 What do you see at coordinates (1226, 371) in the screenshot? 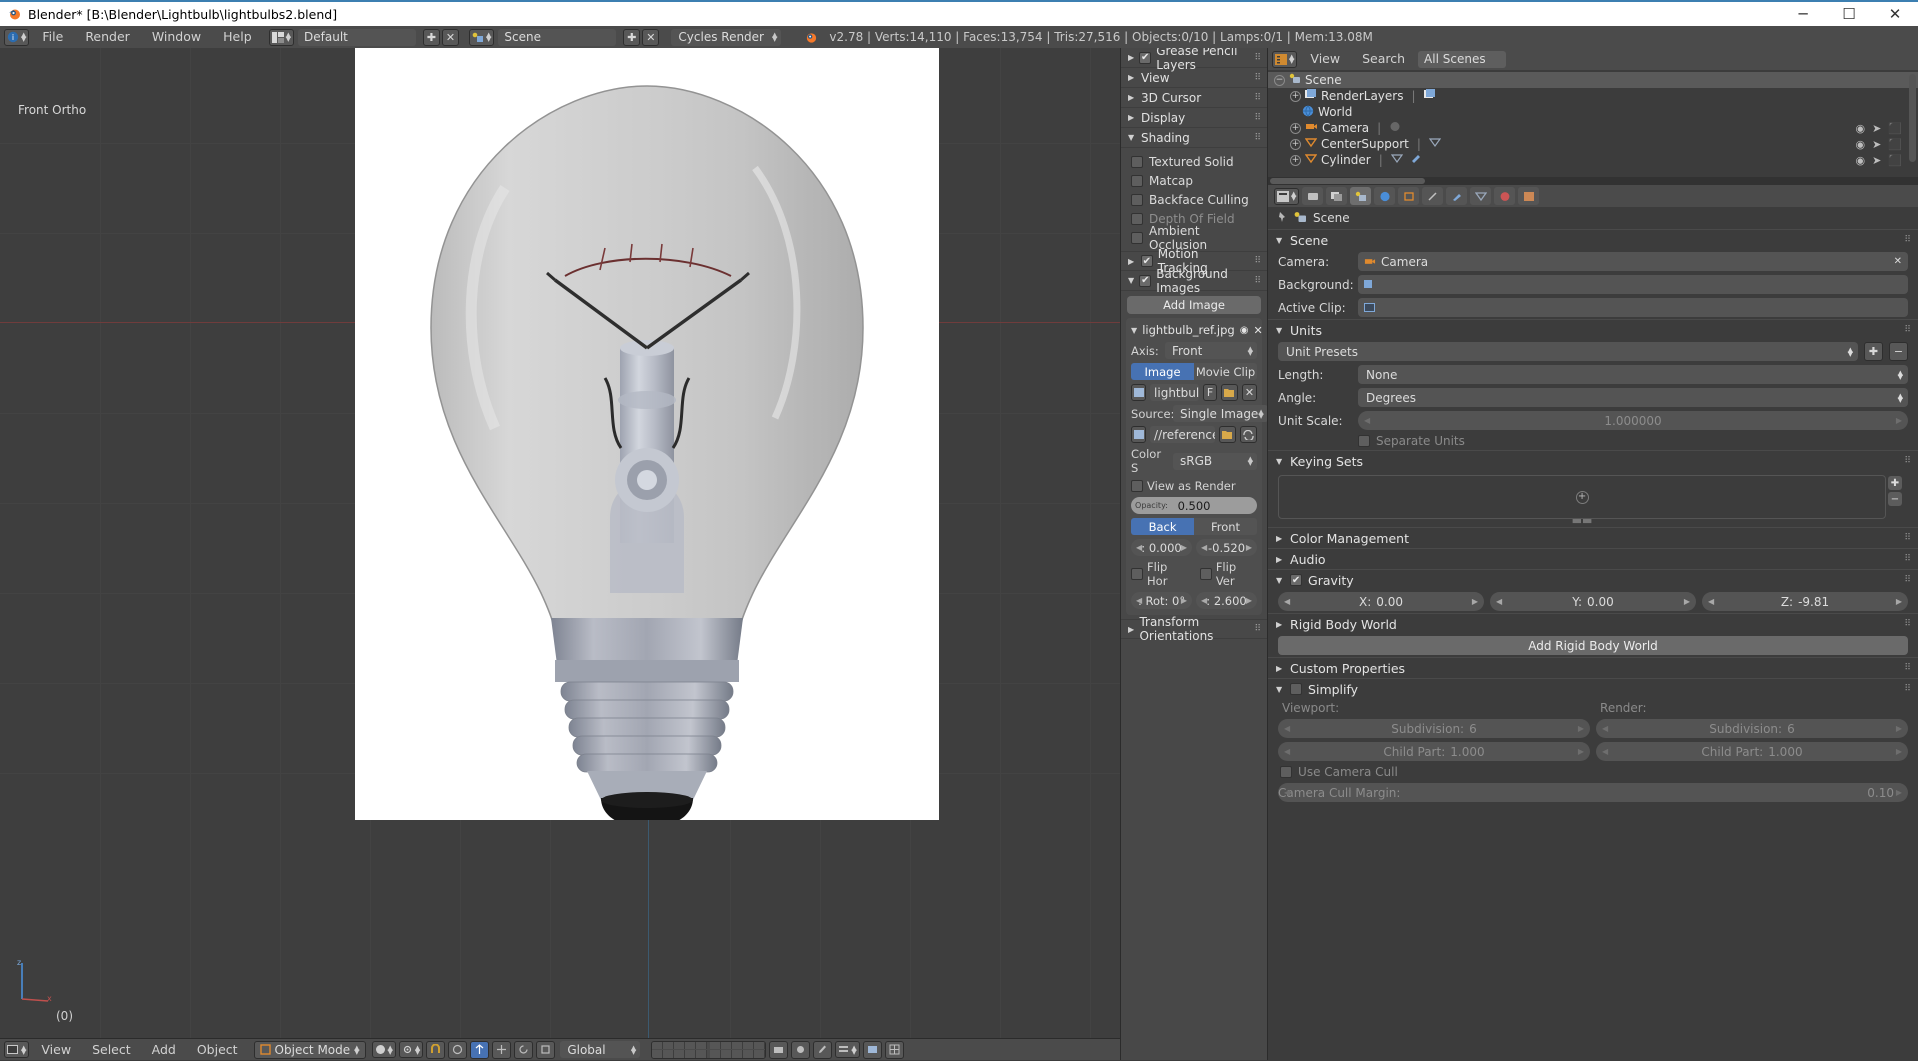
I see `tab-movie-clip: Movie Clip` at bounding box center [1226, 371].